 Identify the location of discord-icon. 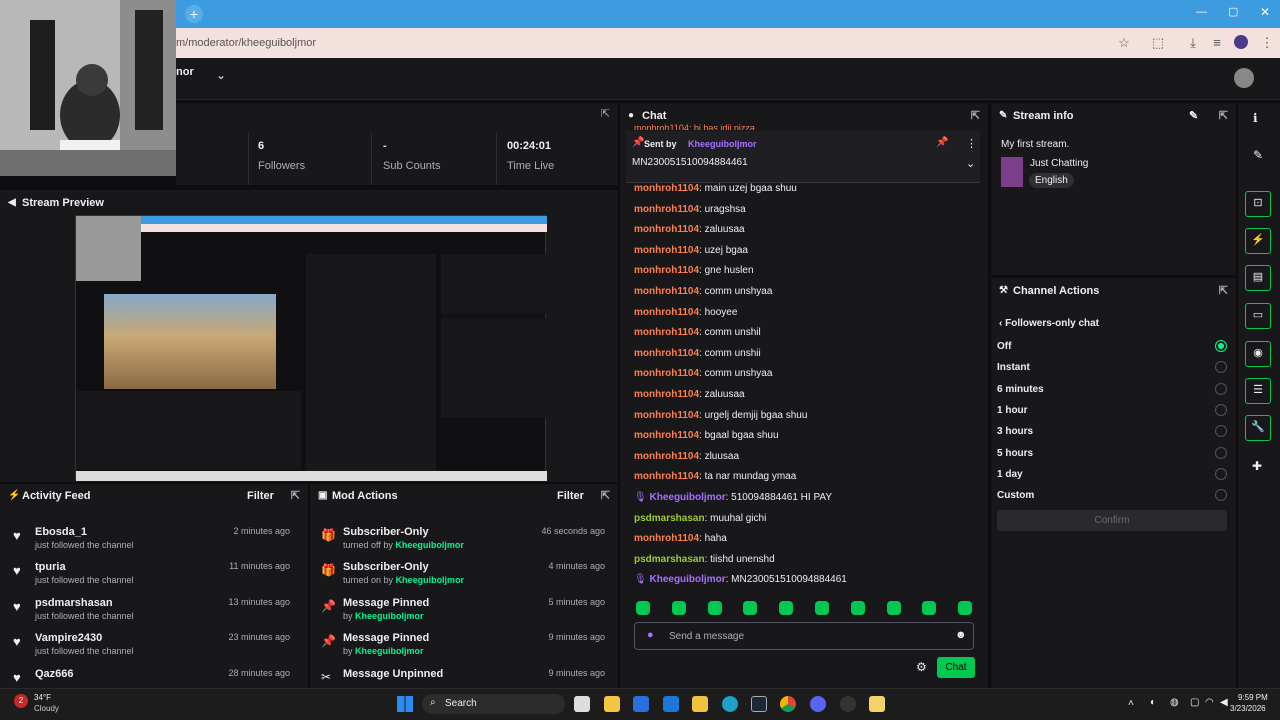
(818, 704).